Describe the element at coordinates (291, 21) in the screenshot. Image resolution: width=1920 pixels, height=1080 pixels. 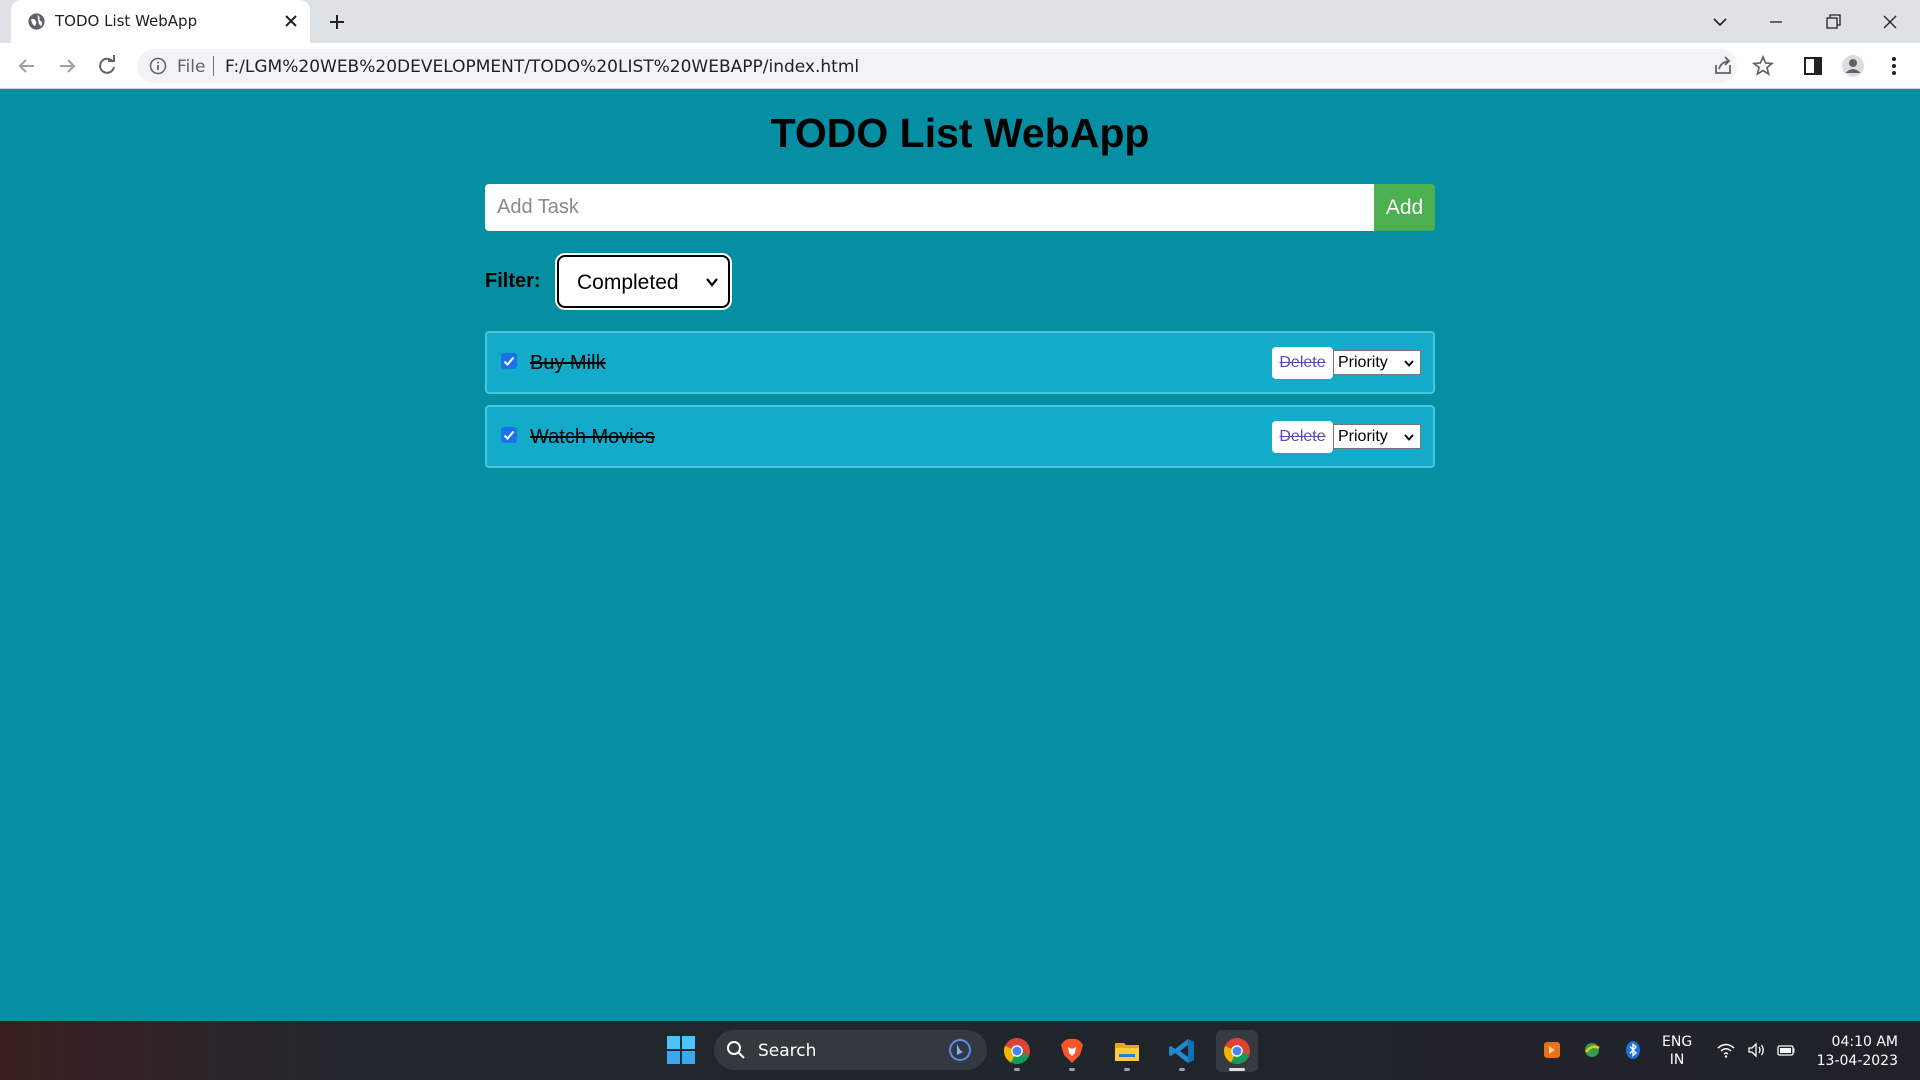
I see `close-icon` at that location.